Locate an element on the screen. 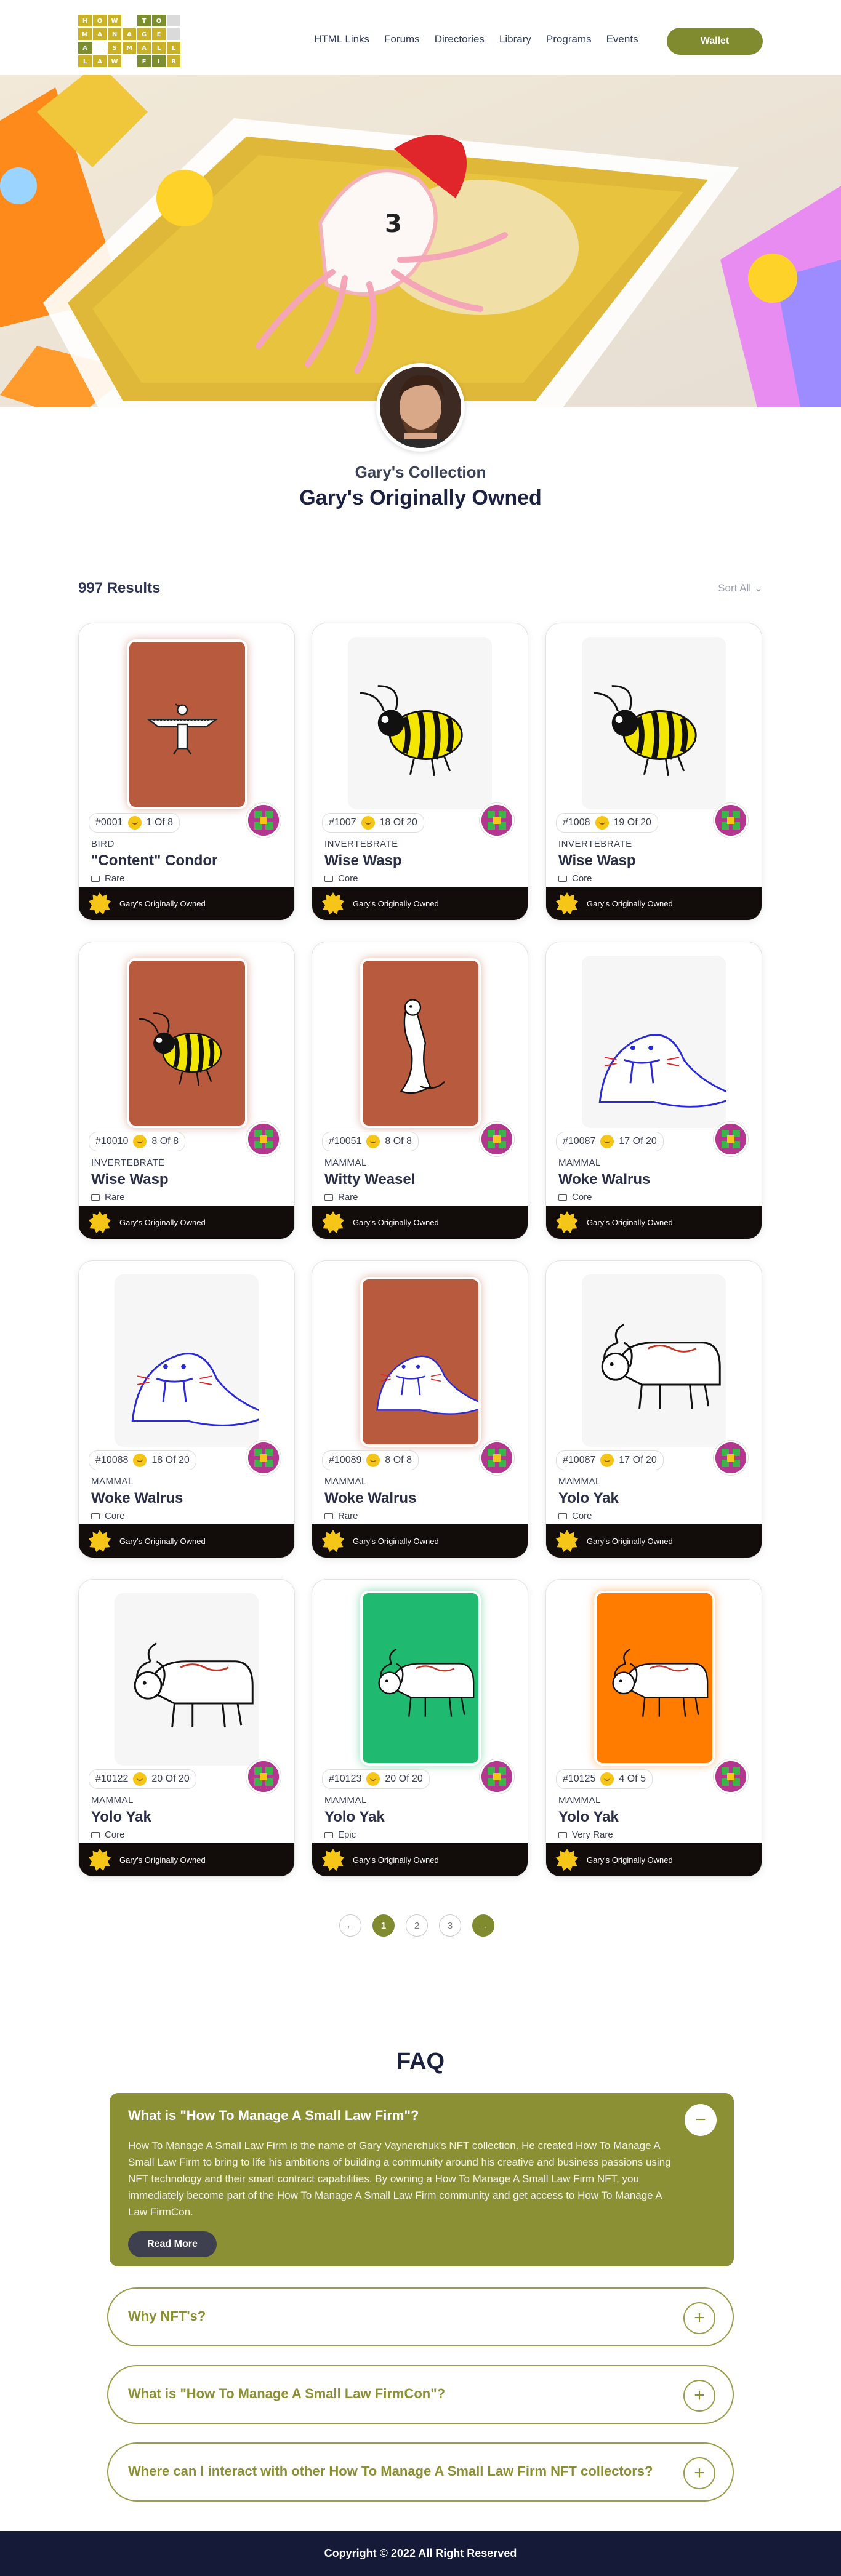 Image resolution: width=841 pixels, height=2576 pixels. pagination-page-3: 3 is located at coordinates (450, 1925).